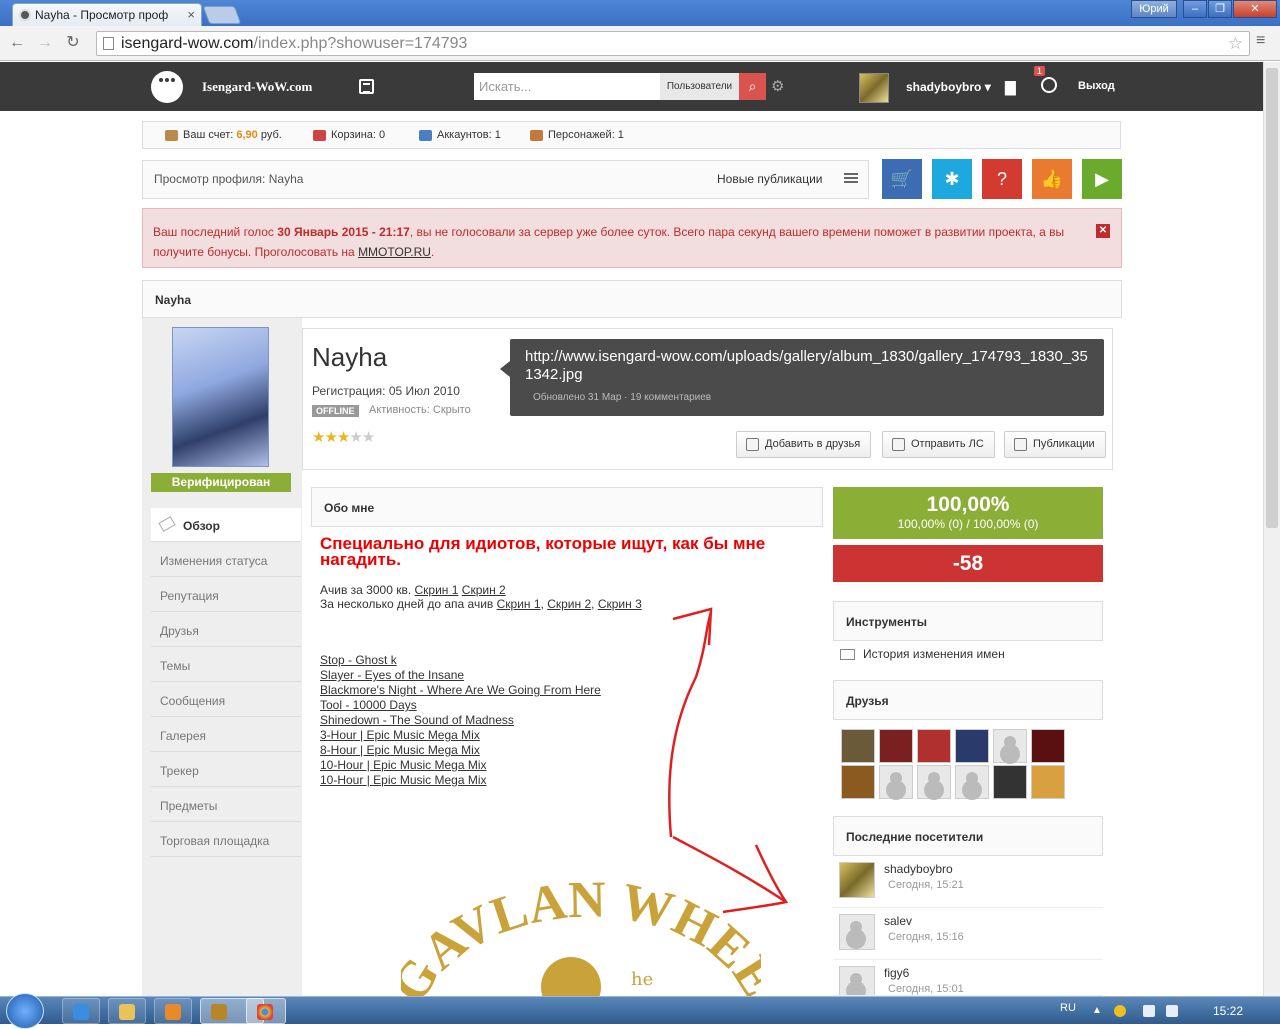 Image resolution: width=1280 pixels, height=1029 pixels. What do you see at coordinates (1055, 444) in the screenshot?
I see `publications-button: Публикации` at bounding box center [1055, 444].